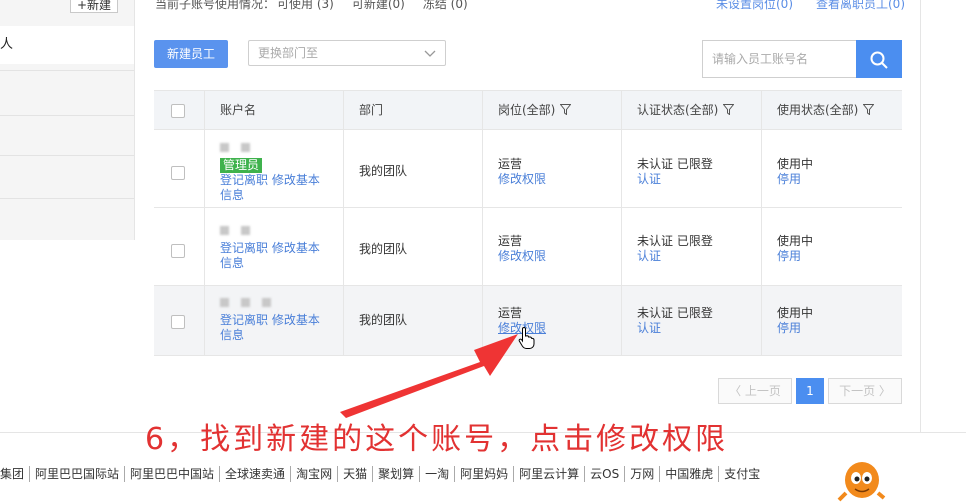  I want to click on footer-link: 支付宝, so click(742, 474).